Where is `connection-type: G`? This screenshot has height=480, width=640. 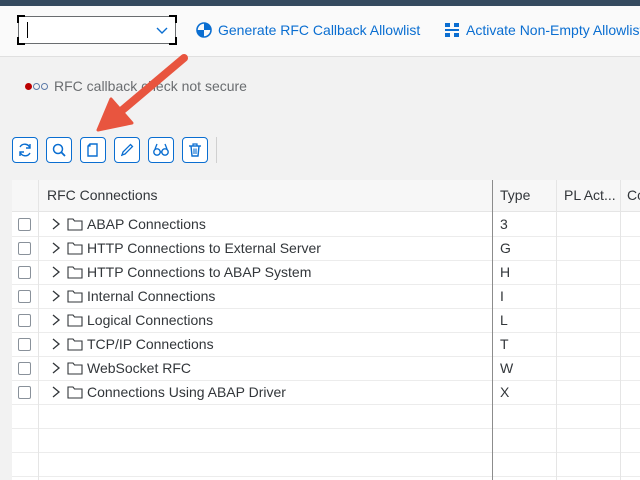 connection-type: G is located at coordinates (505, 248).